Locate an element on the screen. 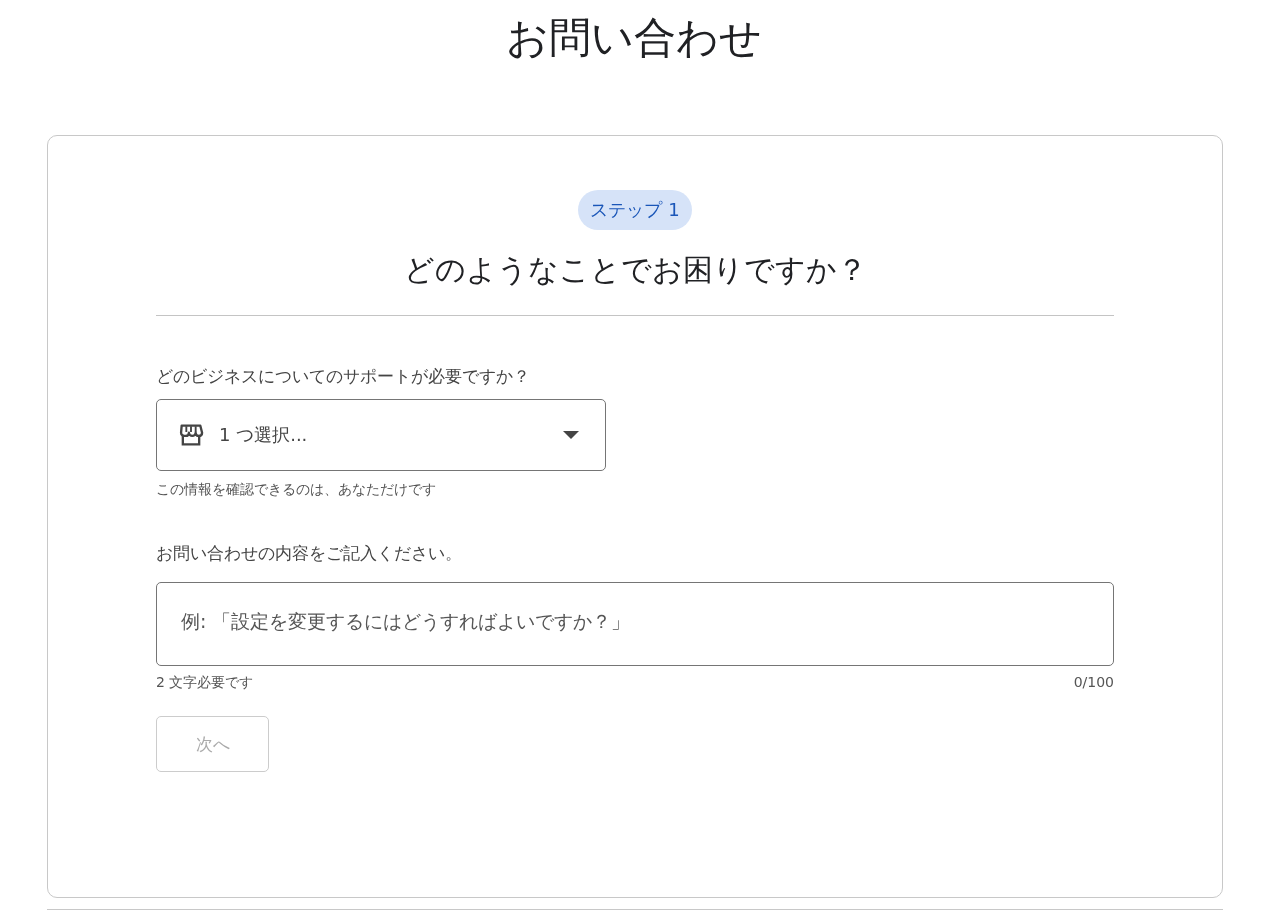 Image resolution: width=1267 pixels, height=914 pixels. page-title: お問い合わせ is located at coordinates (633, 38).